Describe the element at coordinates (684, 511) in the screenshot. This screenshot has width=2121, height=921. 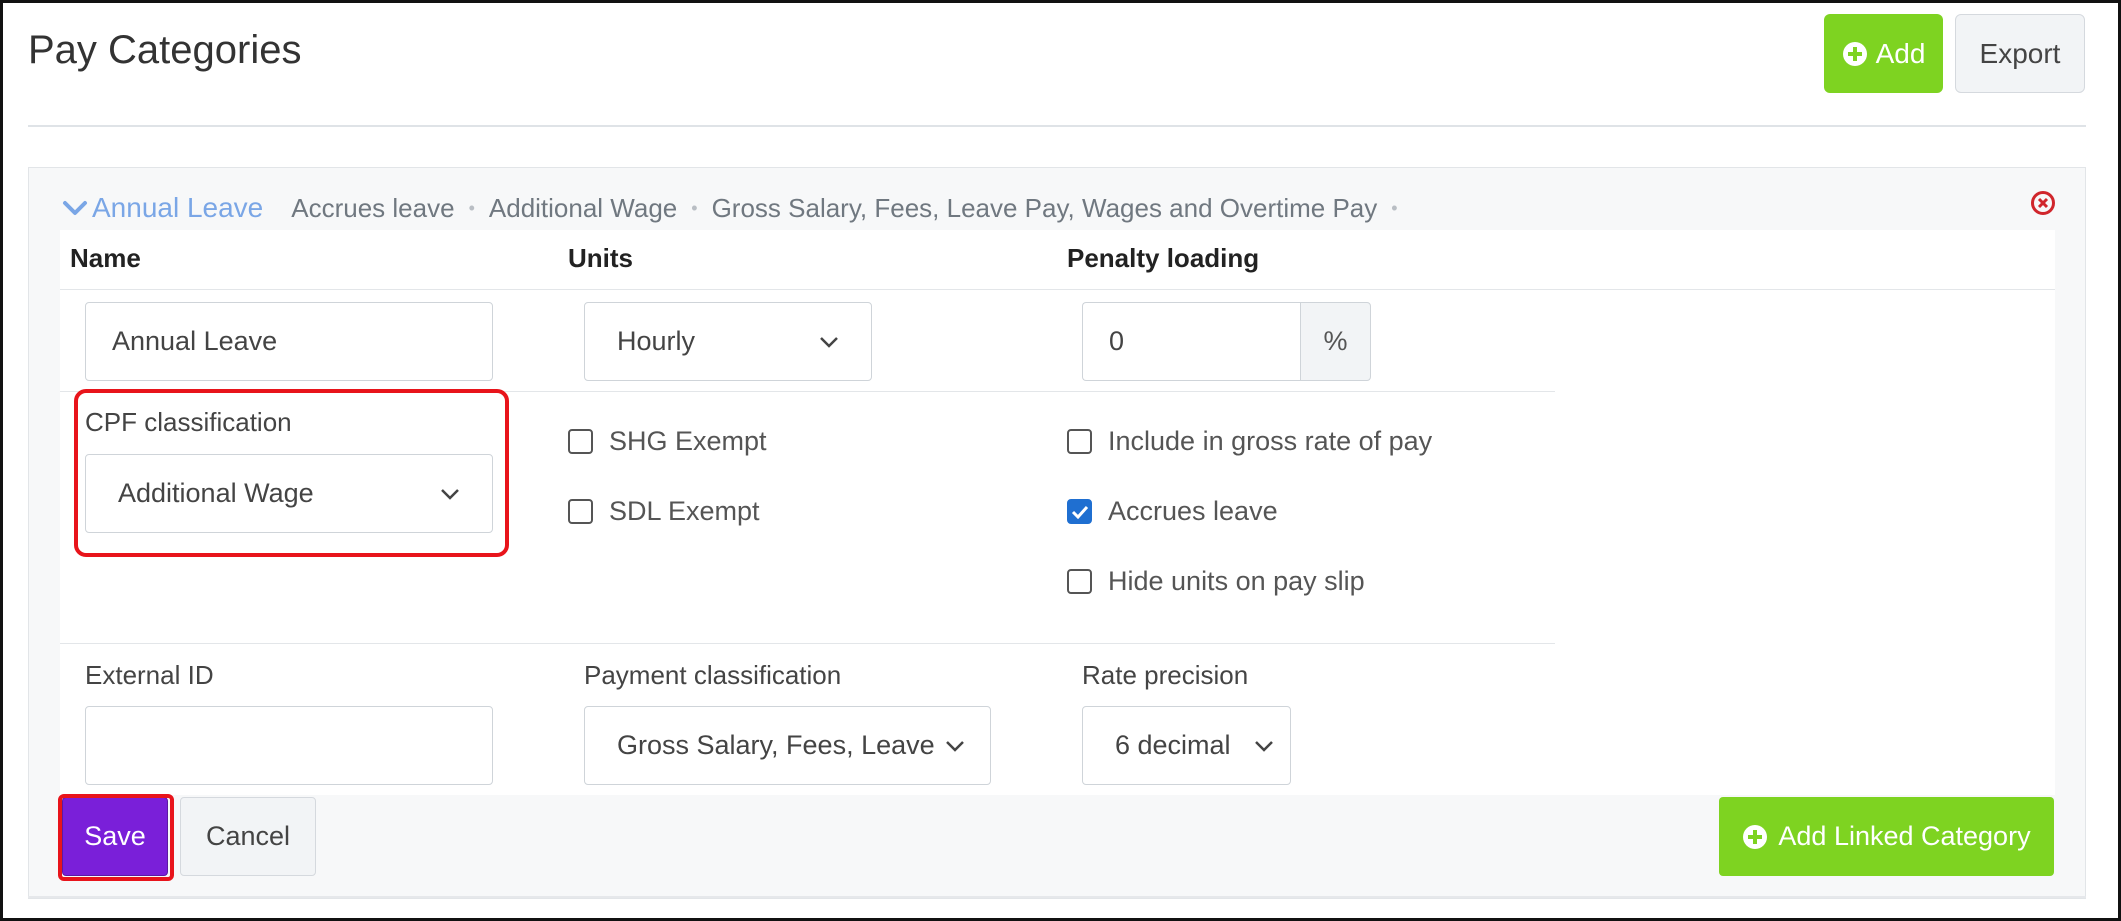
I see `checkbox-label: SDL Exempt` at that location.